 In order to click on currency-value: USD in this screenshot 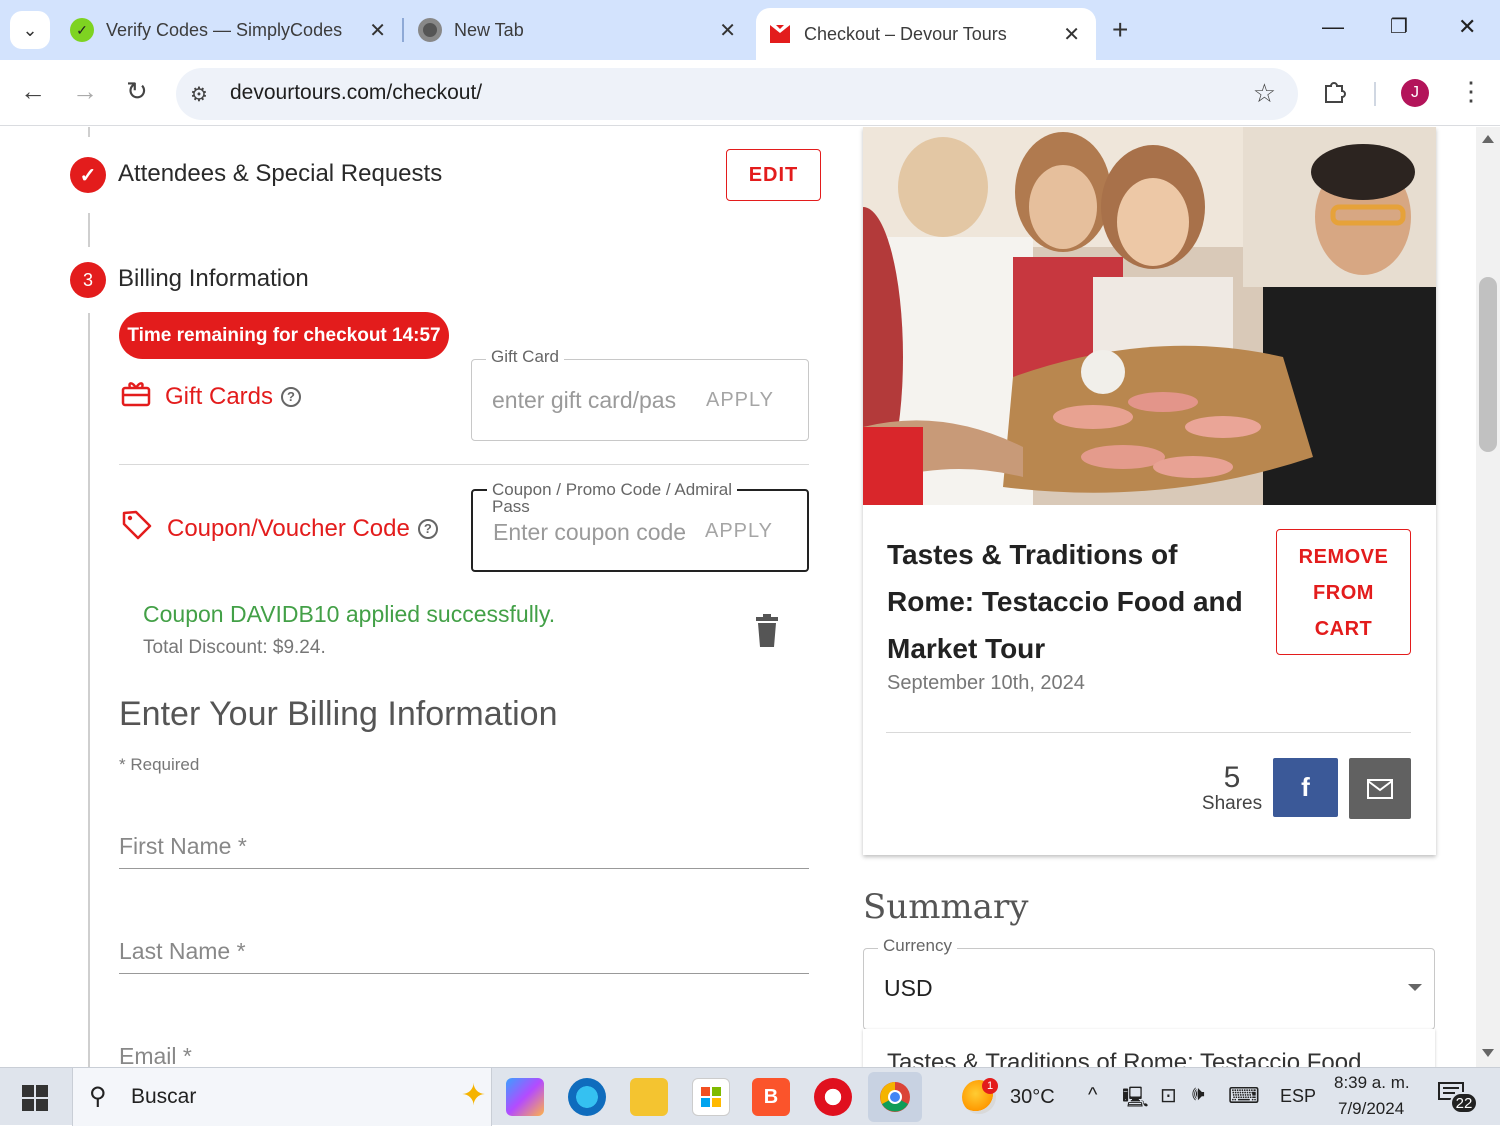, I will do `click(908, 988)`.